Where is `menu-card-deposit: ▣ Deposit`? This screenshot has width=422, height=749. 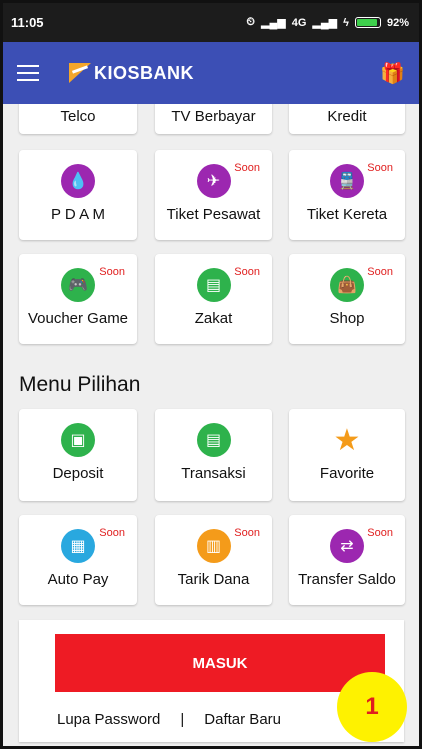
menu-card-deposit: ▣ Deposit is located at coordinates (78, 455).